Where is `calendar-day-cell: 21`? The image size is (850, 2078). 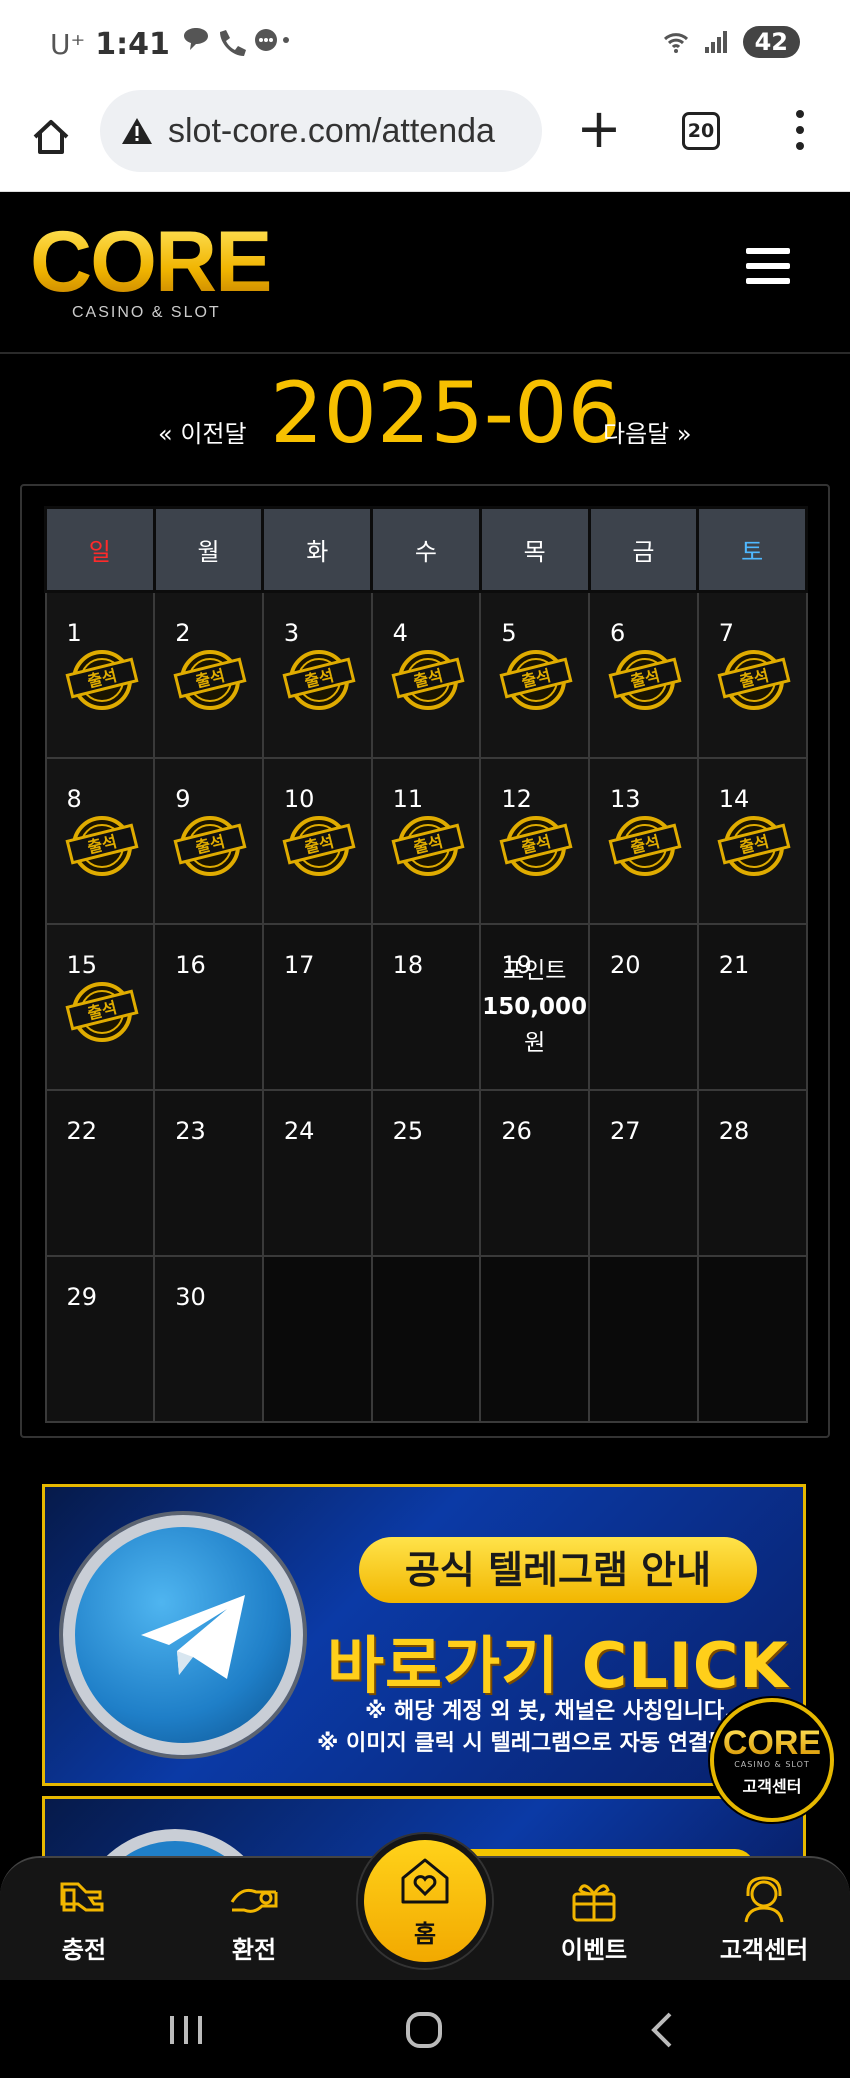 calendar-day-cell: 21 is located at coordinates (752, 1006).